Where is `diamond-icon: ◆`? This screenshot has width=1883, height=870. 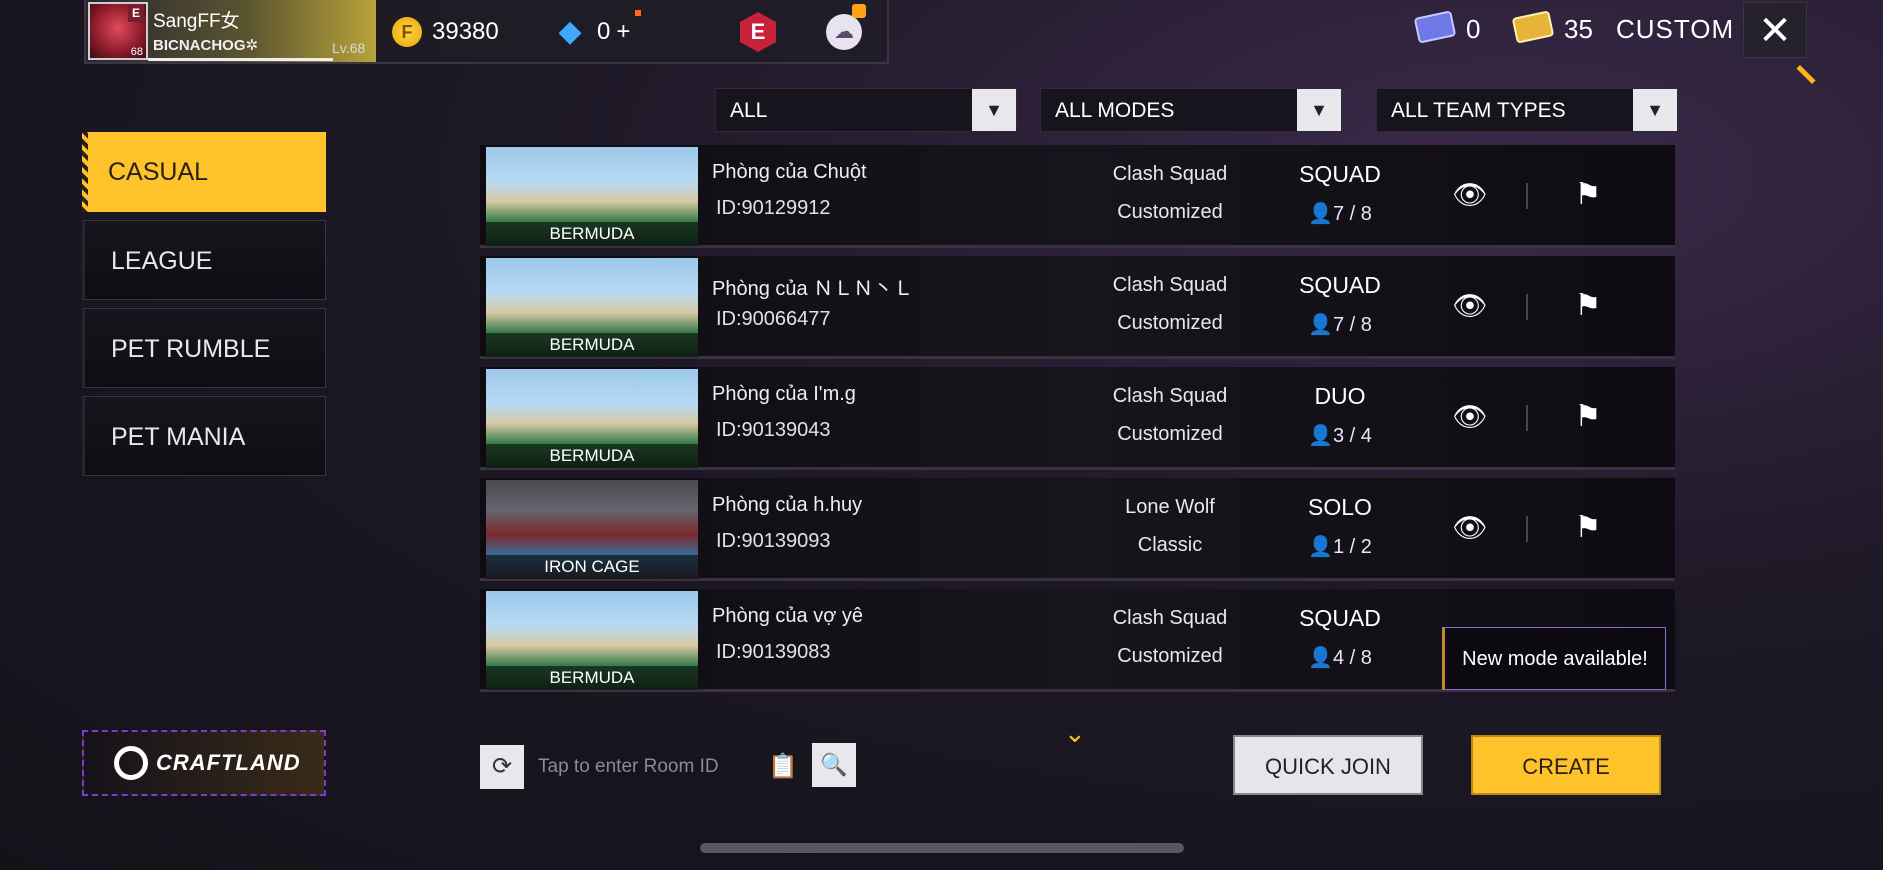 diamond-icon: ◆ is located at coordinates (570, 31).